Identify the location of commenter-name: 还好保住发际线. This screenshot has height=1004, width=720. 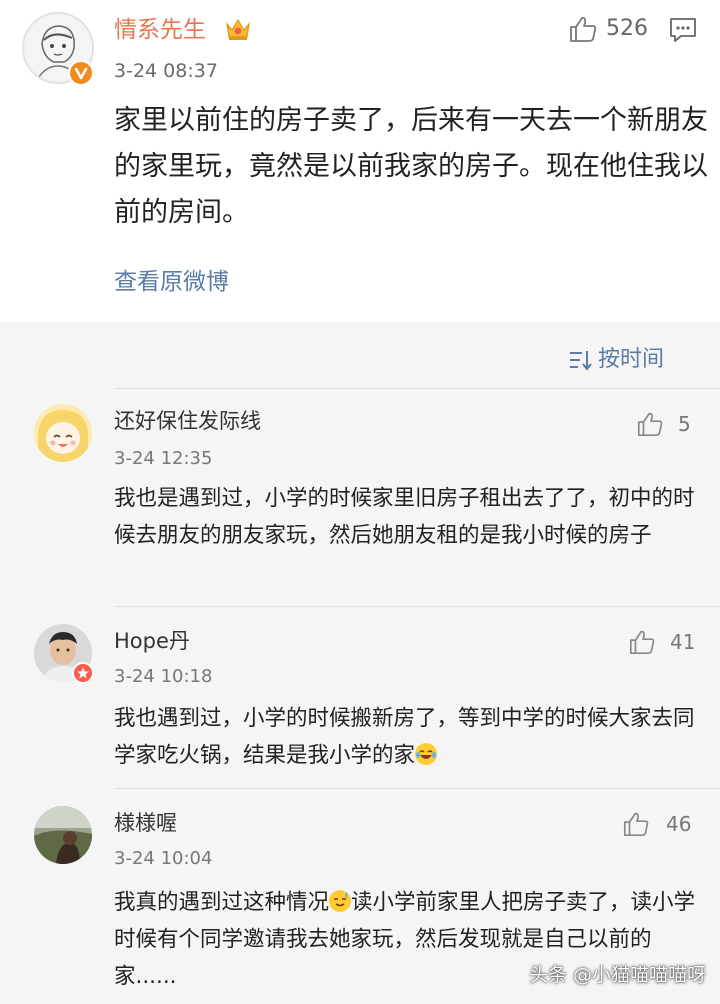
(187, 421).